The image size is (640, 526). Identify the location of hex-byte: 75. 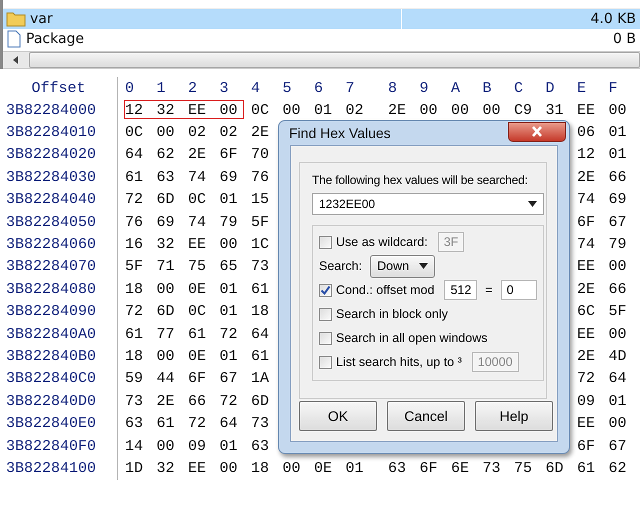
(197, 267).